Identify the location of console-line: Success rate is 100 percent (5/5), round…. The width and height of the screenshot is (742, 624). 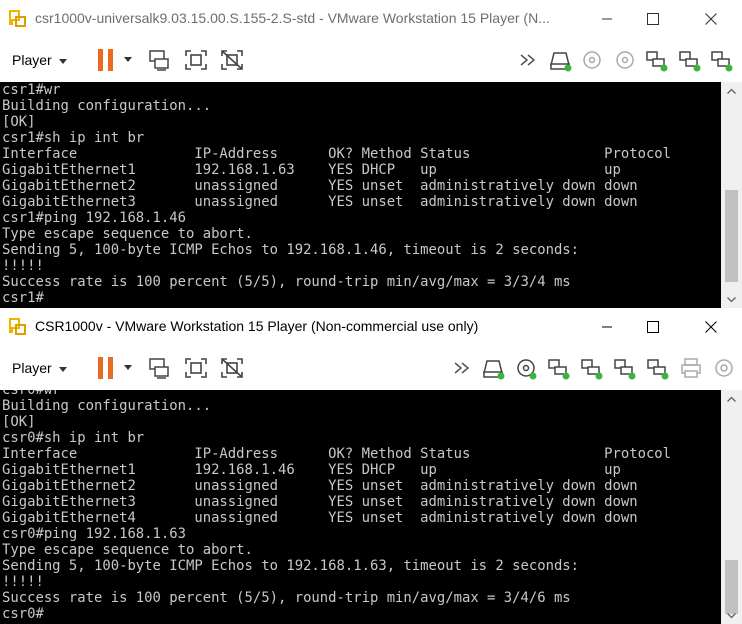
(286, 598).